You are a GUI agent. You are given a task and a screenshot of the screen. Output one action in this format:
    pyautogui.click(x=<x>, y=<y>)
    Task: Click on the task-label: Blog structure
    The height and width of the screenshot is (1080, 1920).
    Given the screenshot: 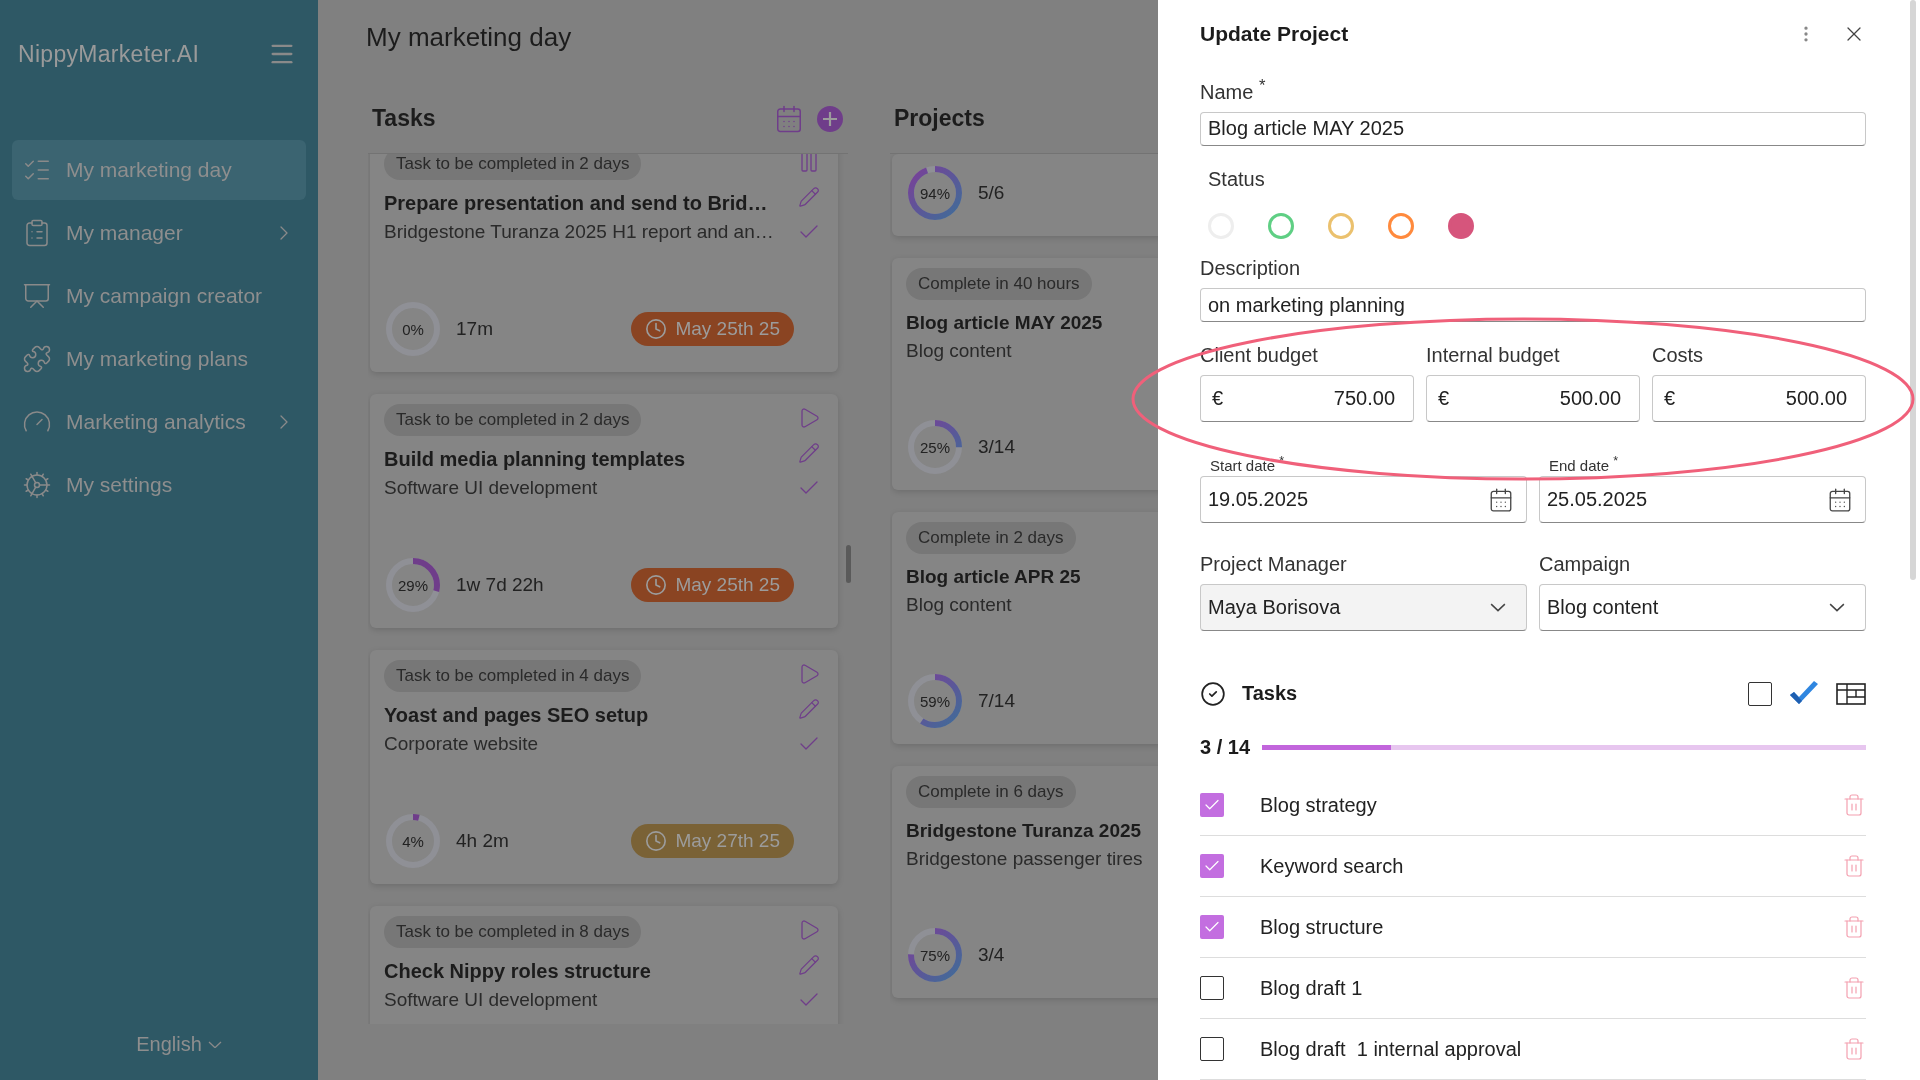 What is the action you would take?
    pyautogui.click(x=1322, y=927)
    